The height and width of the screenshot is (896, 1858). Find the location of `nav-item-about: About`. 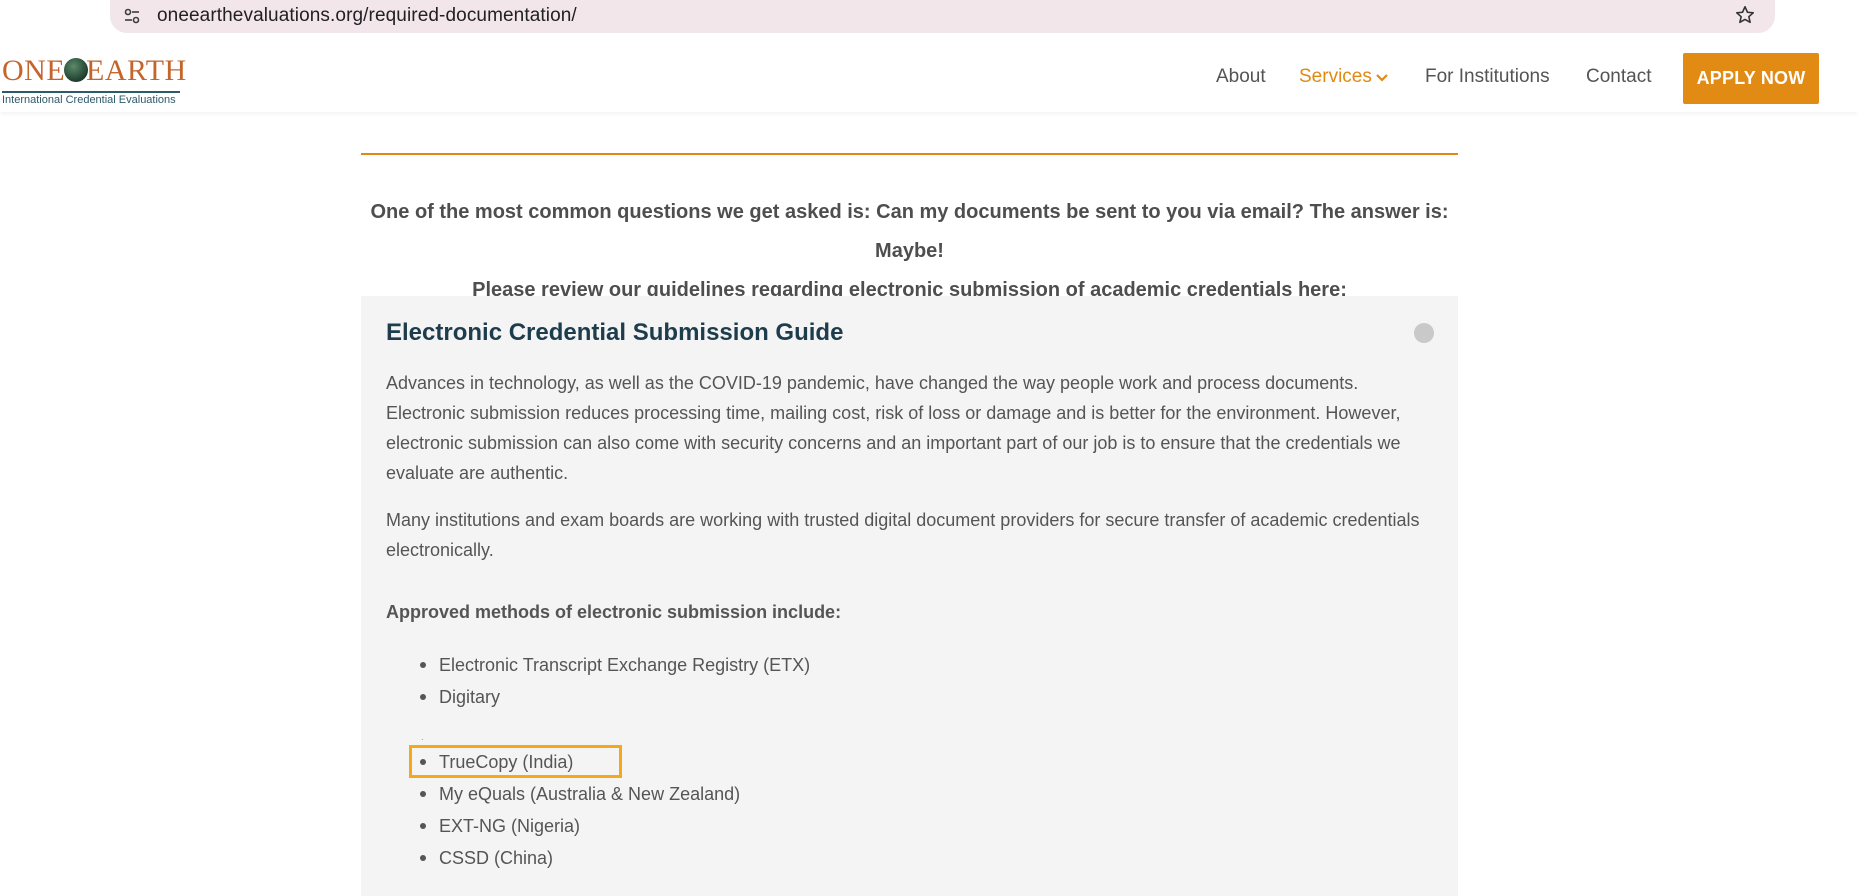

nav-item-about: About is located at coordinates (1241, 77).